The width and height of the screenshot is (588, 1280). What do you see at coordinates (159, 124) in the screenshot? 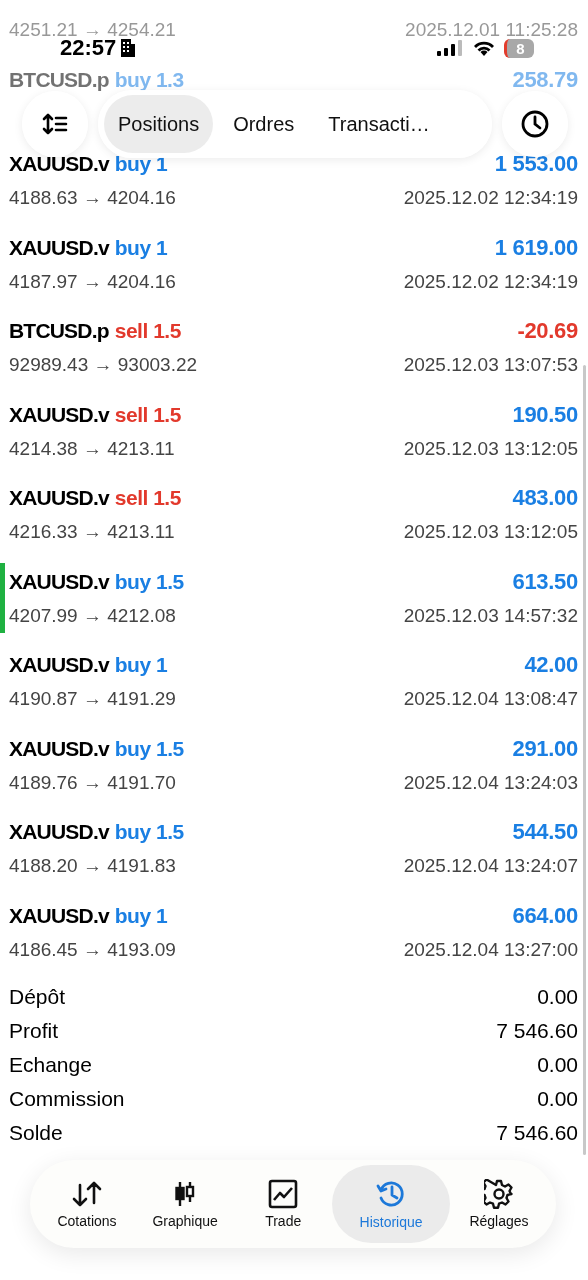
I see `tab: Positions` at bounding box center [159, 124].